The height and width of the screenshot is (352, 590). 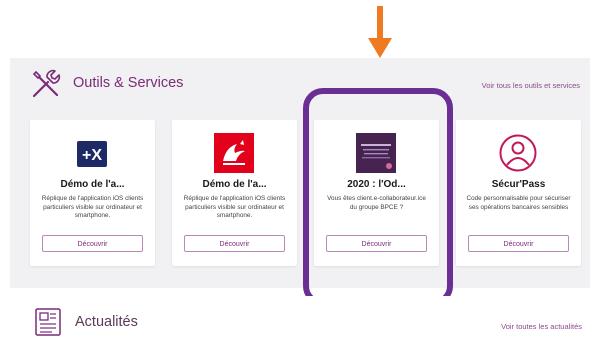 What do you see at coordinates (518, 184) in the screenshot?
I see `card-title: Sécur'Pass` at bounding box center [518, 184].